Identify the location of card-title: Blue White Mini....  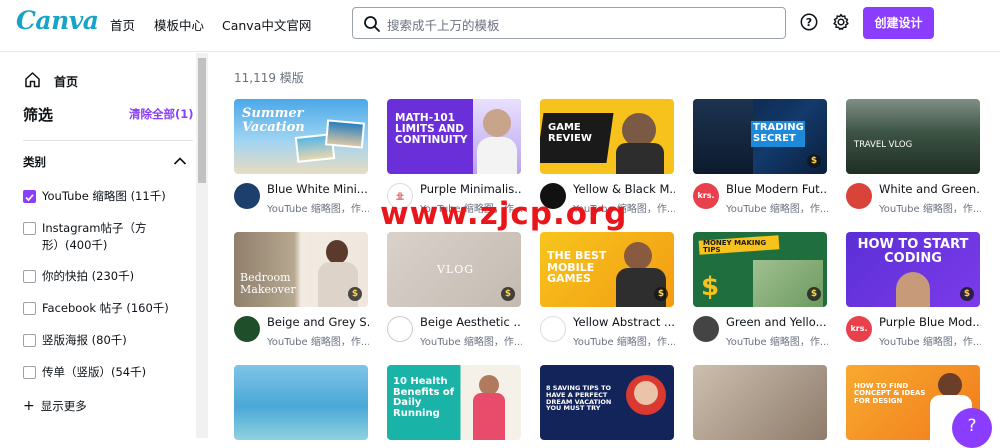
(318, 189).